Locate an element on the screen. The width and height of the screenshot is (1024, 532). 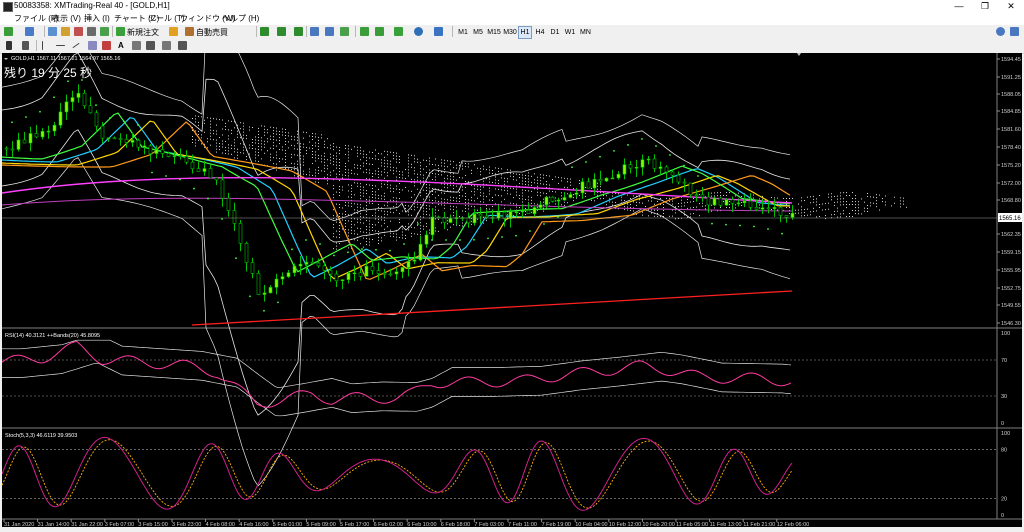
terminal-icon is located at coordinates (91, 31).